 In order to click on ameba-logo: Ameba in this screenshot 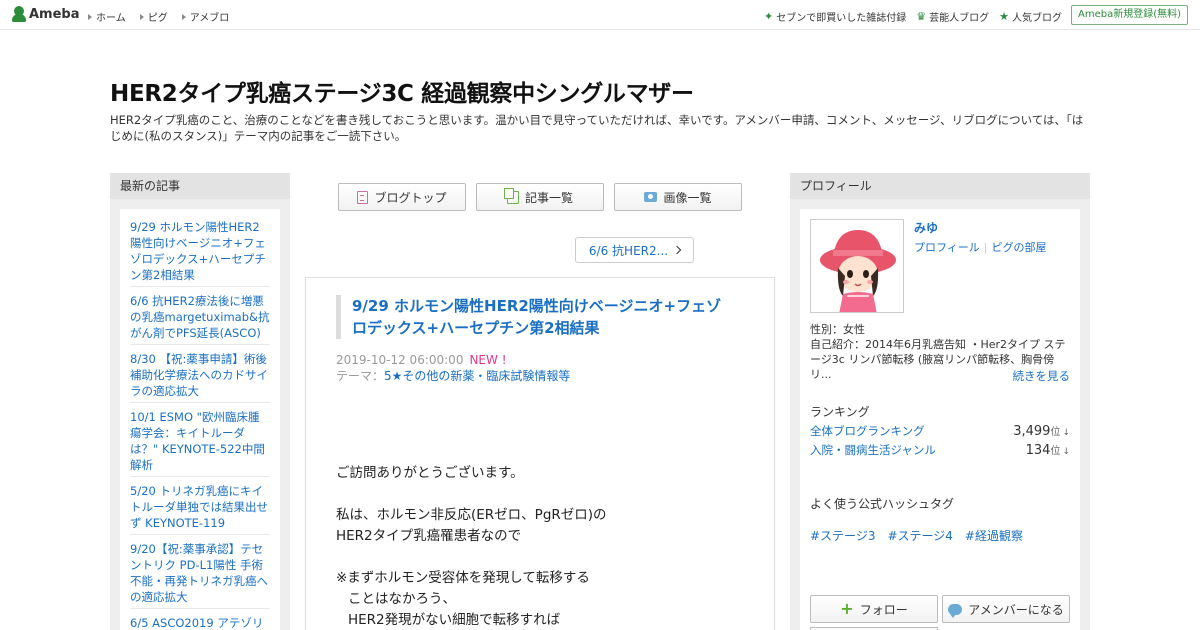, I will do `click(46, 14)`.